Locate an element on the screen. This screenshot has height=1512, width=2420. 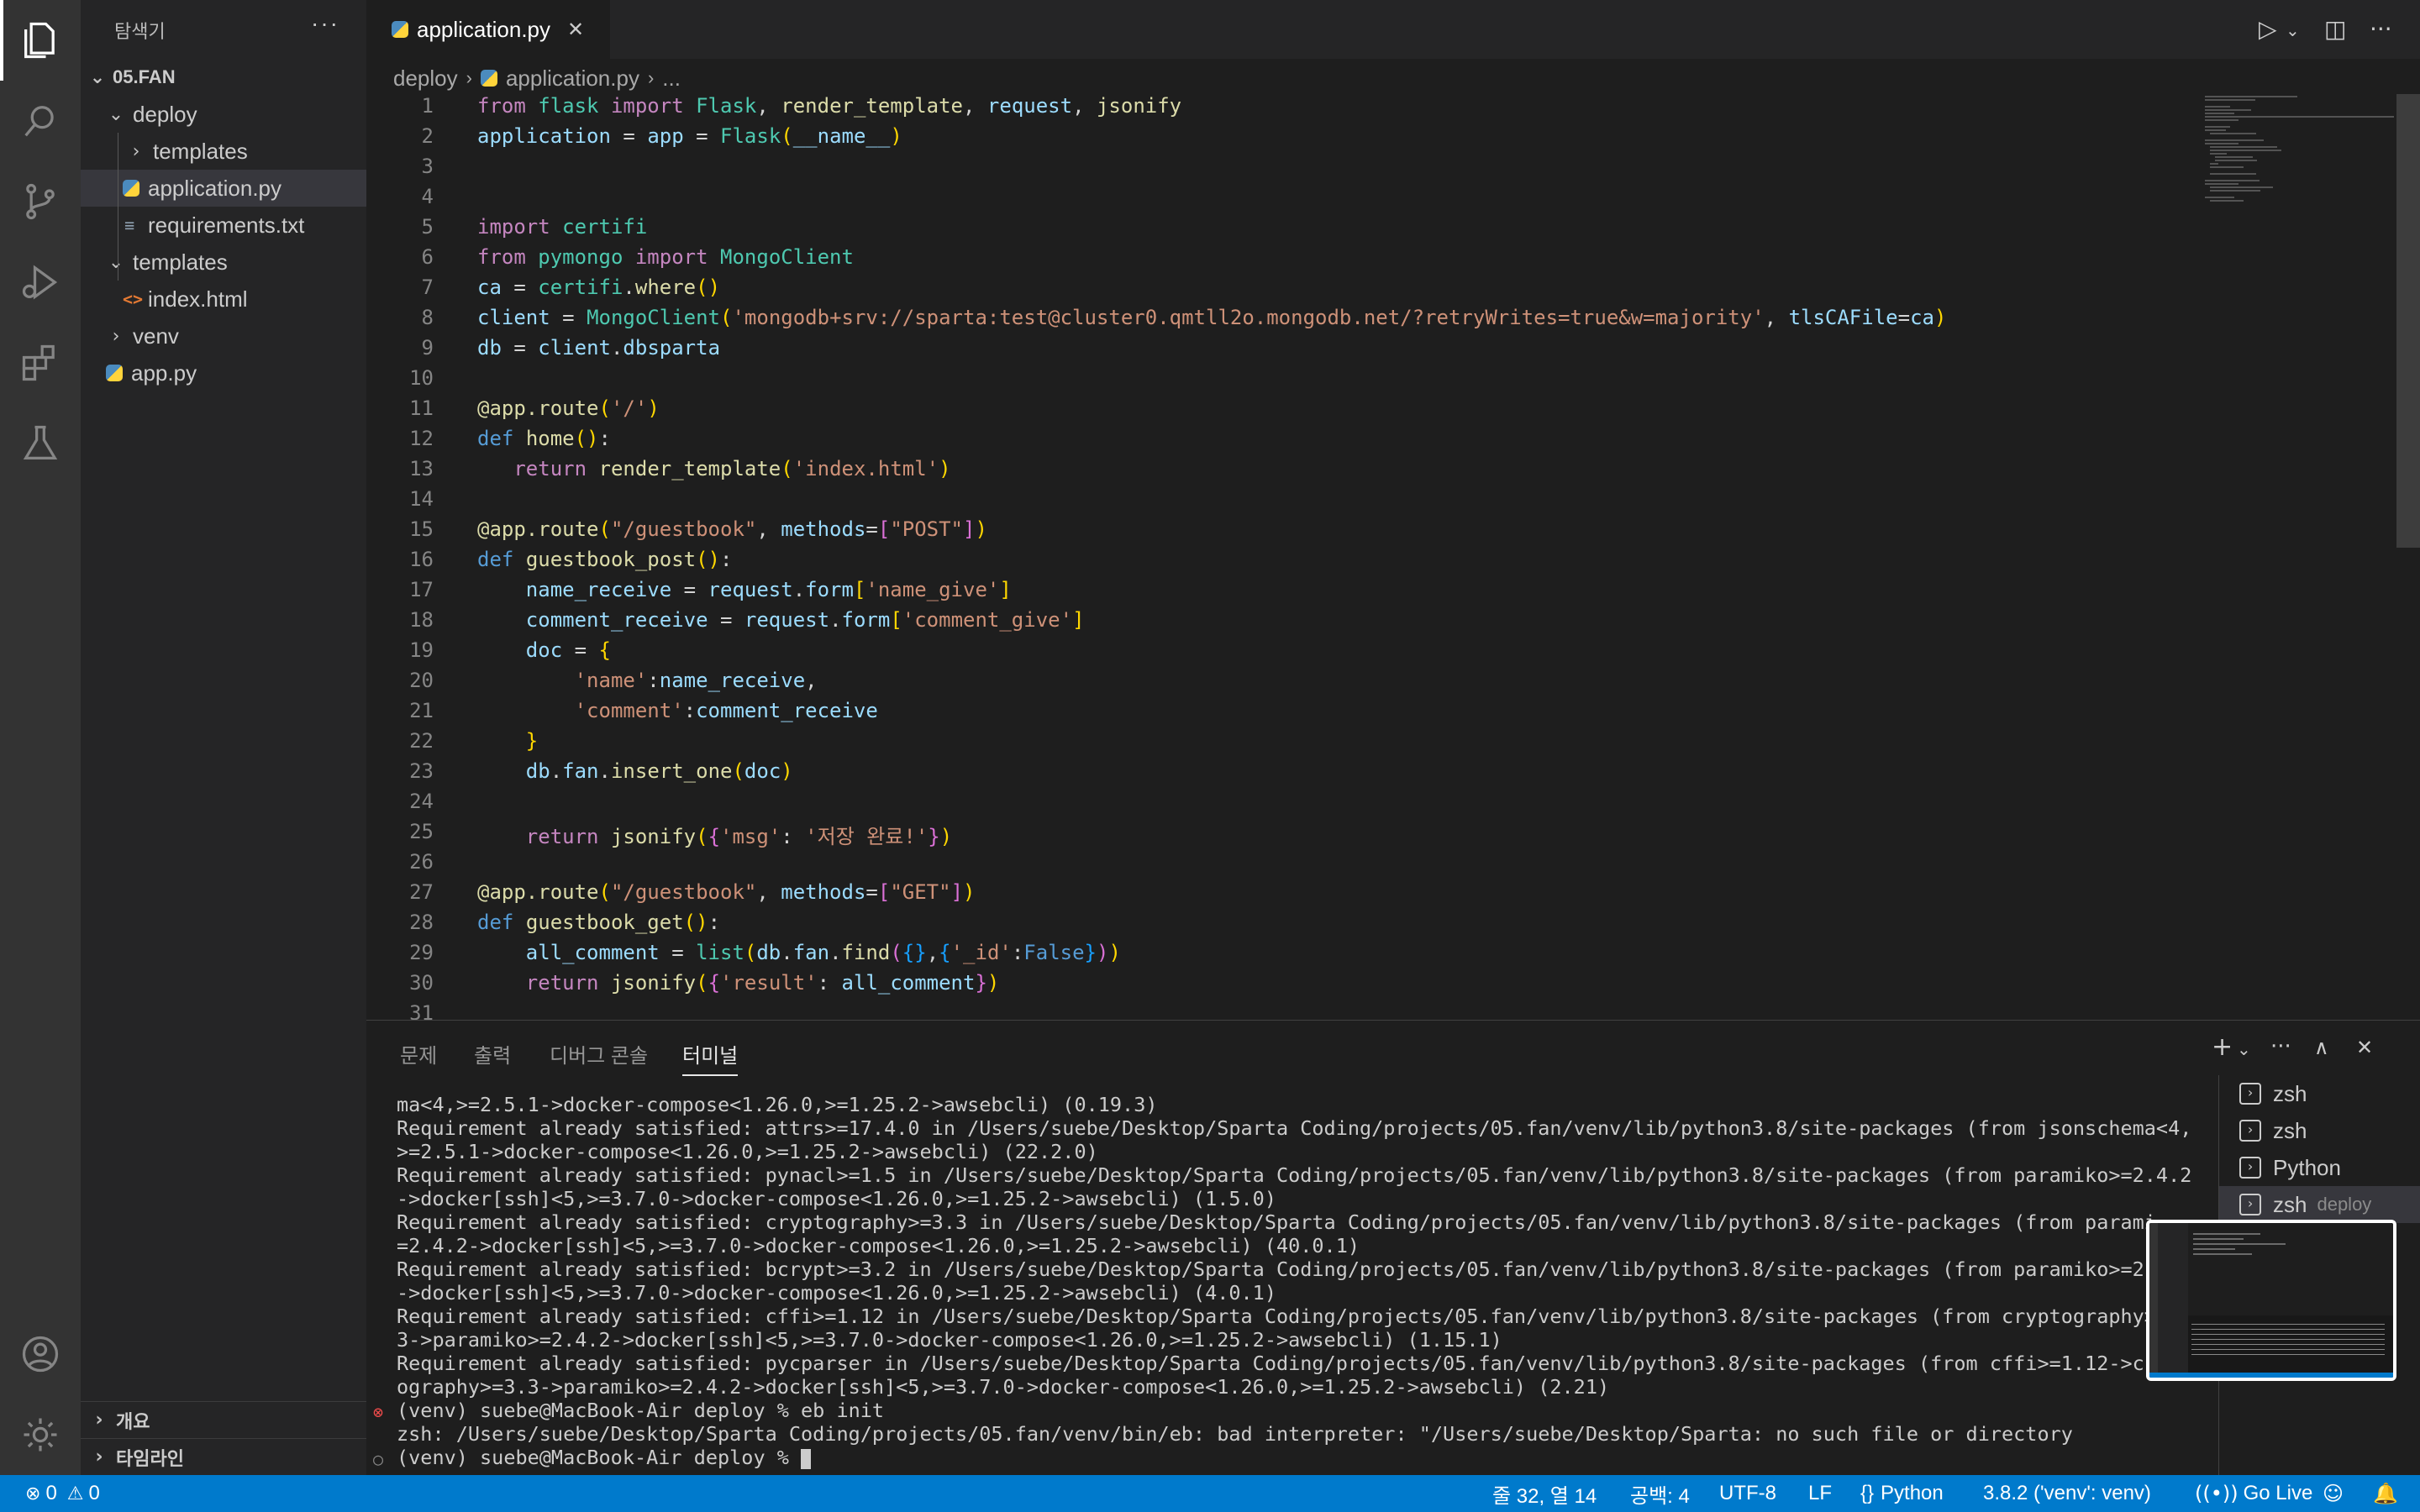
close-panel-icon: ✕ is located at coordinates (2364, 1047).